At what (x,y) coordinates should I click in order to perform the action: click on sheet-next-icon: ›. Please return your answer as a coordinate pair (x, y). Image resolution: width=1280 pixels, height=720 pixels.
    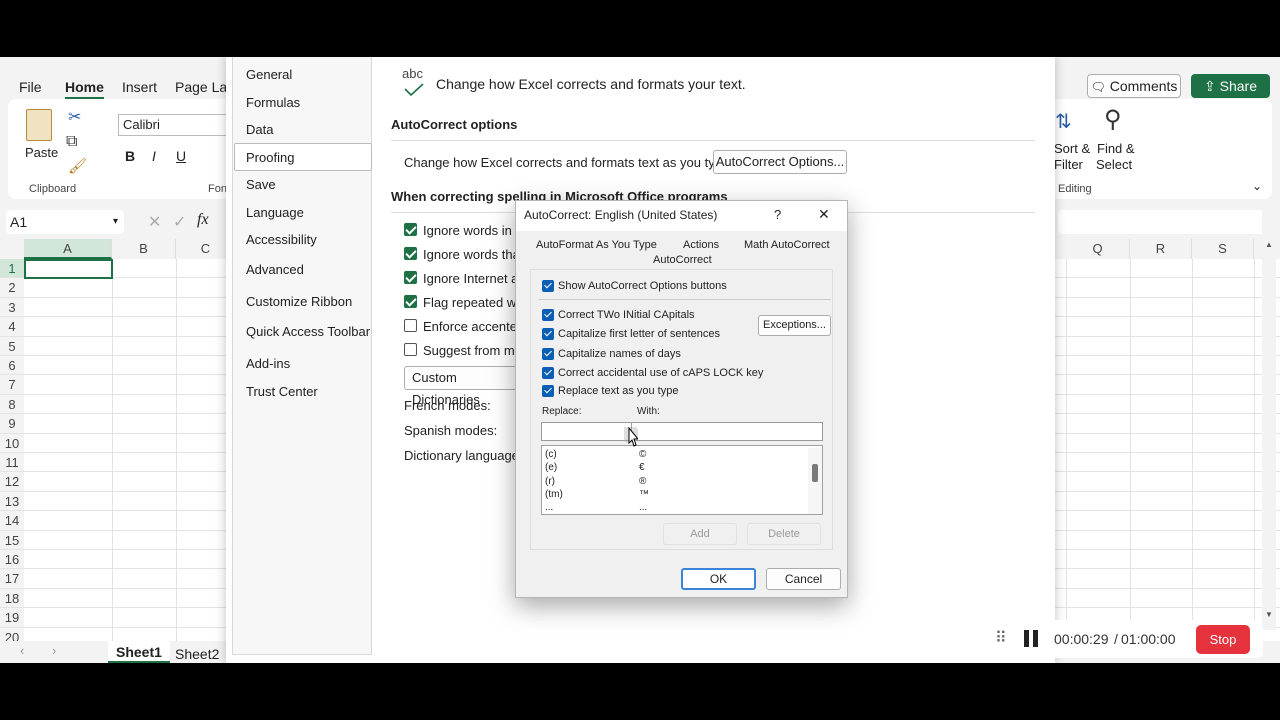
    Looking at the image, I should click on (54, 650).